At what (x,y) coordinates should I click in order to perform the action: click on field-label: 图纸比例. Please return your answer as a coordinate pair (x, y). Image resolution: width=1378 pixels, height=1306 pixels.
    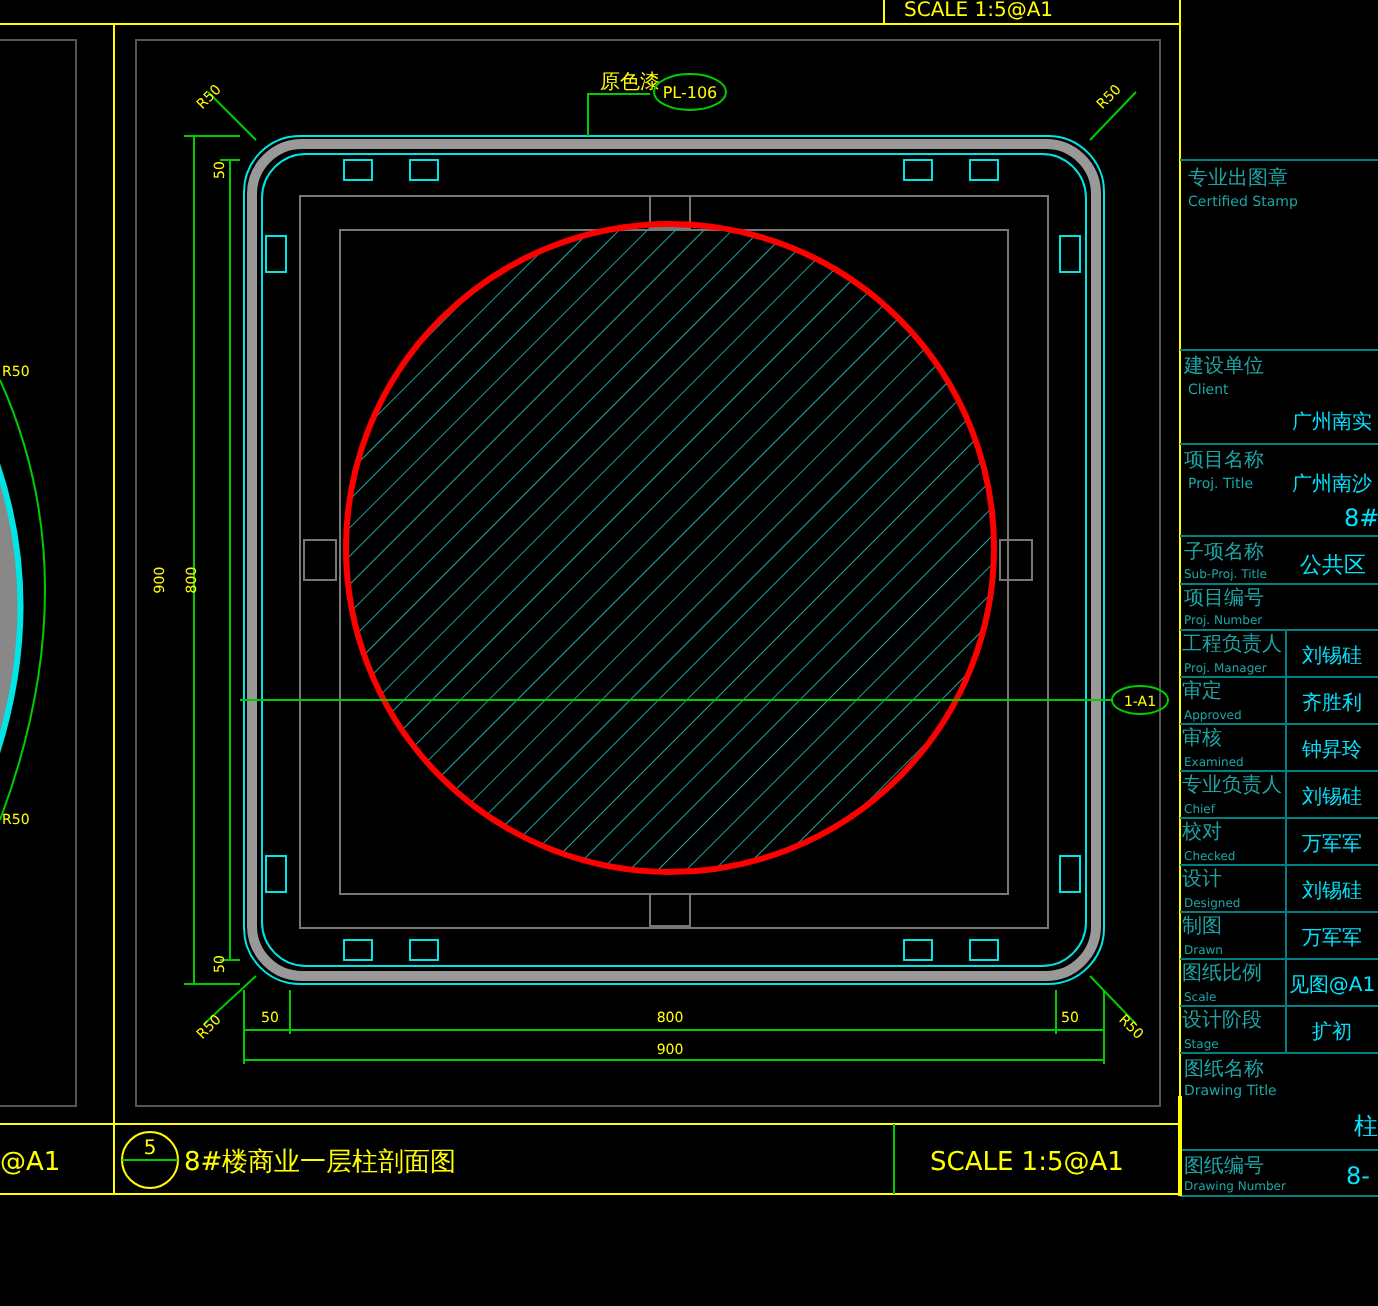
    Looking at the image, I should click on (1222, 974).